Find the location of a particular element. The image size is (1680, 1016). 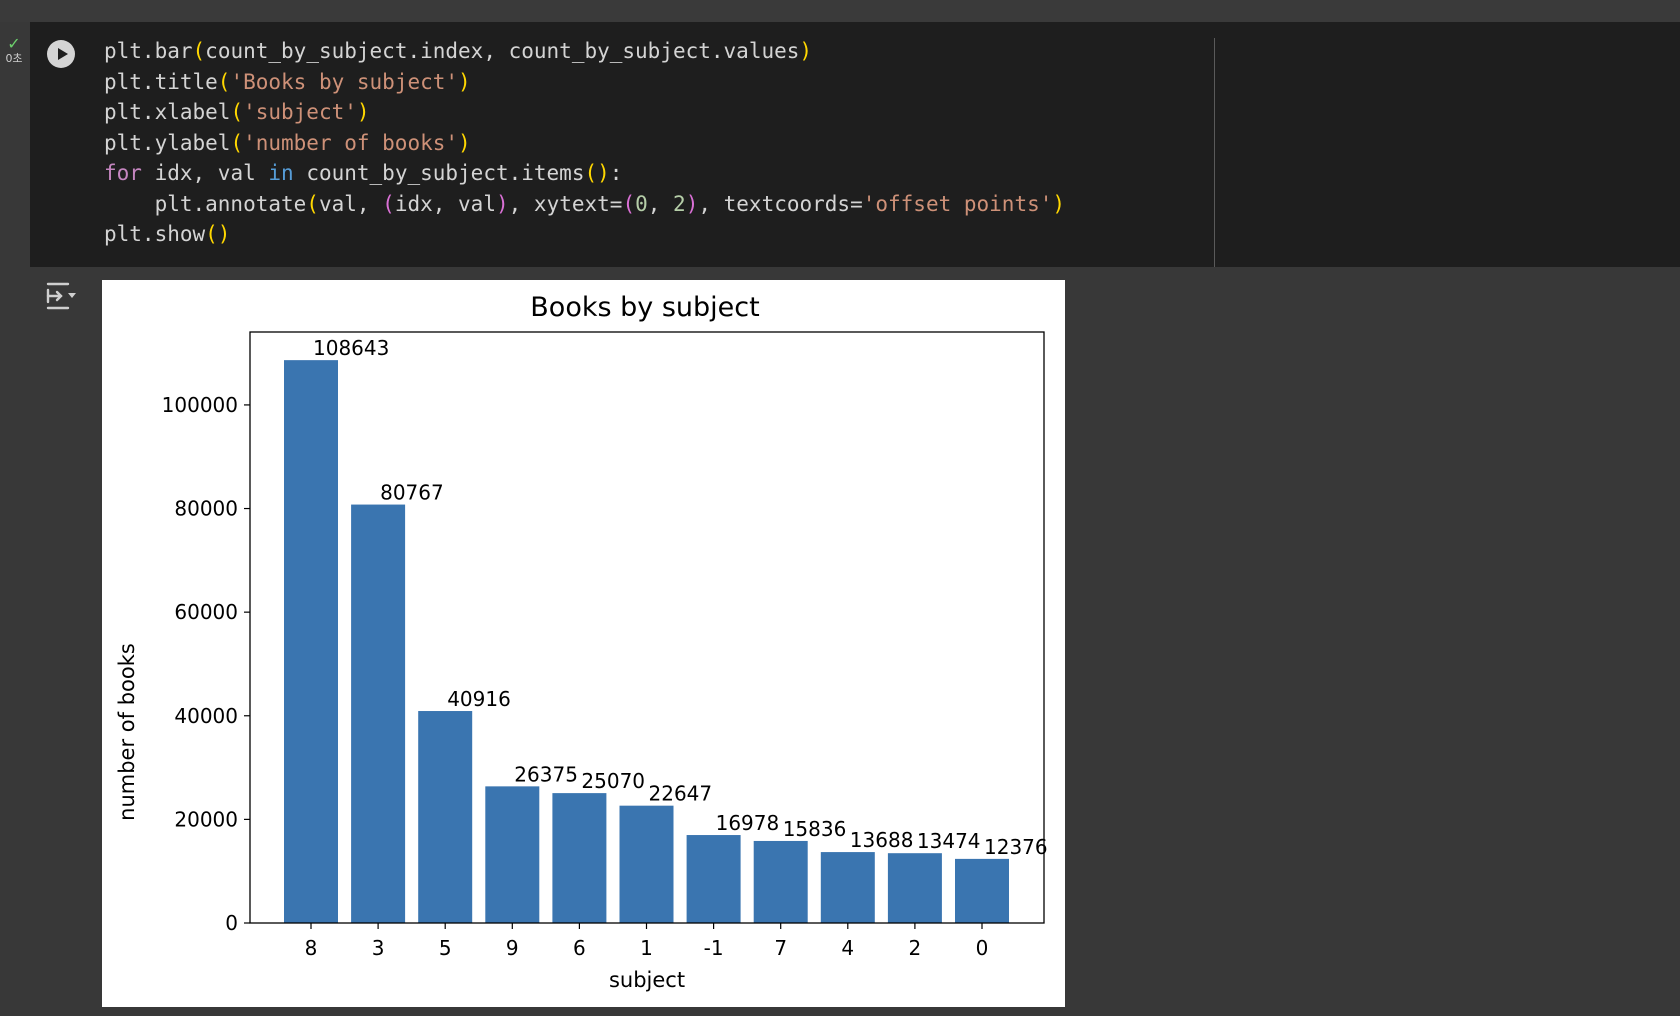

y-tick-label: 40000 is located at coordinates (206, 716).